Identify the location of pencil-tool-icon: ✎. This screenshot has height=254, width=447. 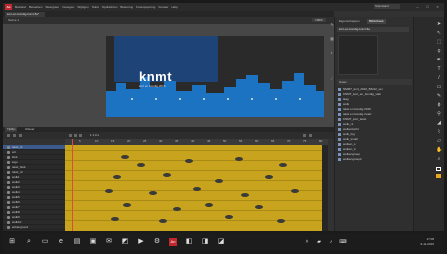
(439, 96).